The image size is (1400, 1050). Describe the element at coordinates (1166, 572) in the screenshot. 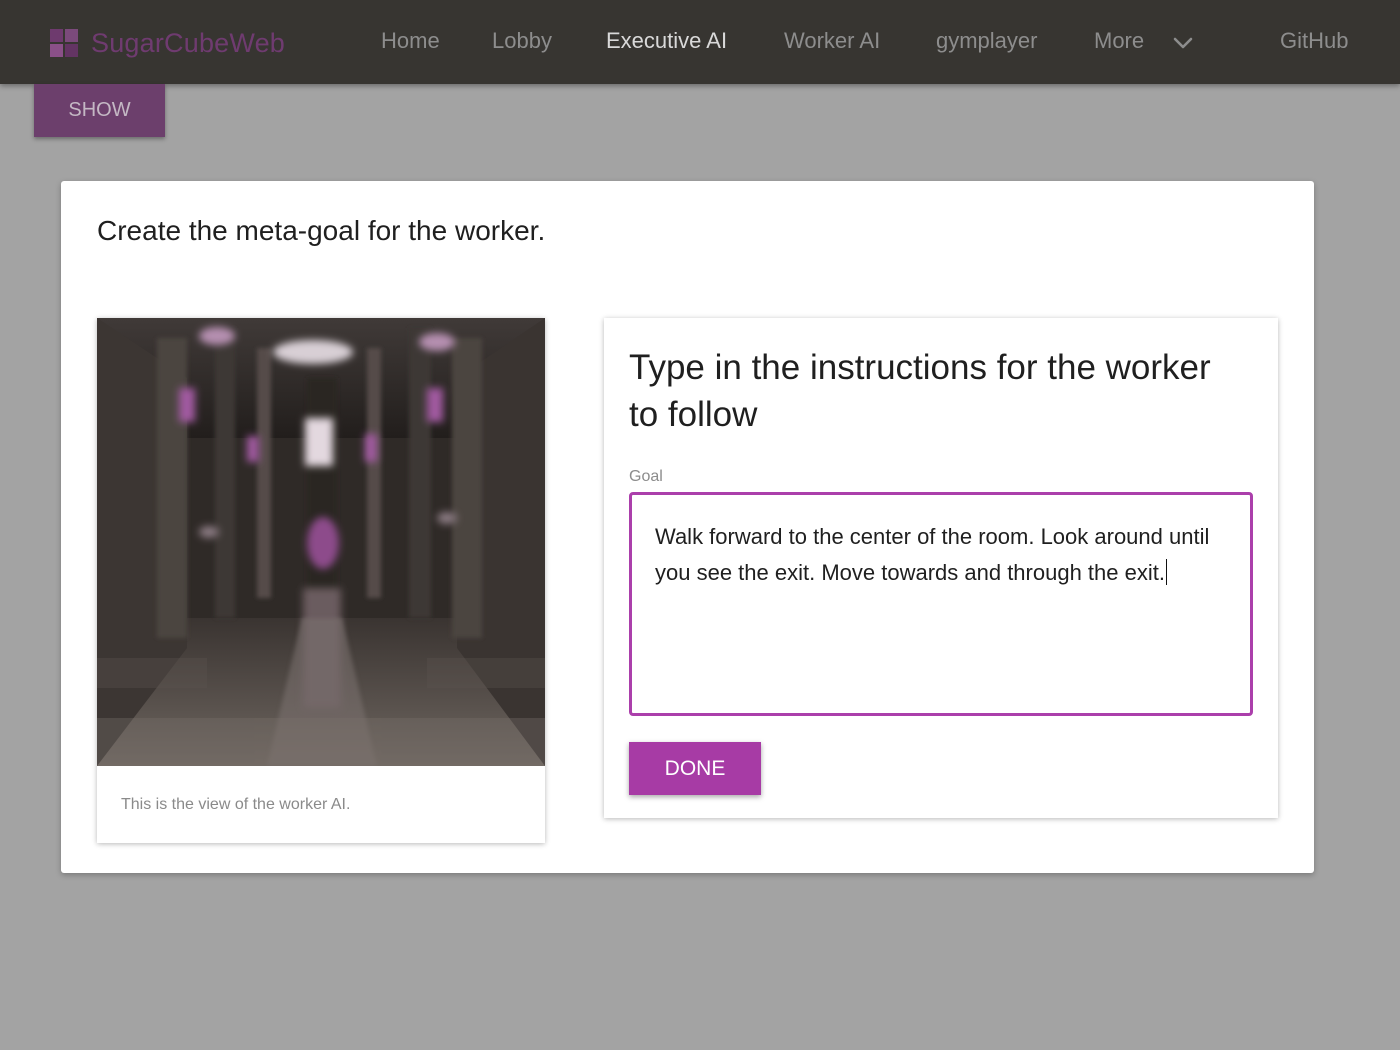

I see `text-caret` at that location.